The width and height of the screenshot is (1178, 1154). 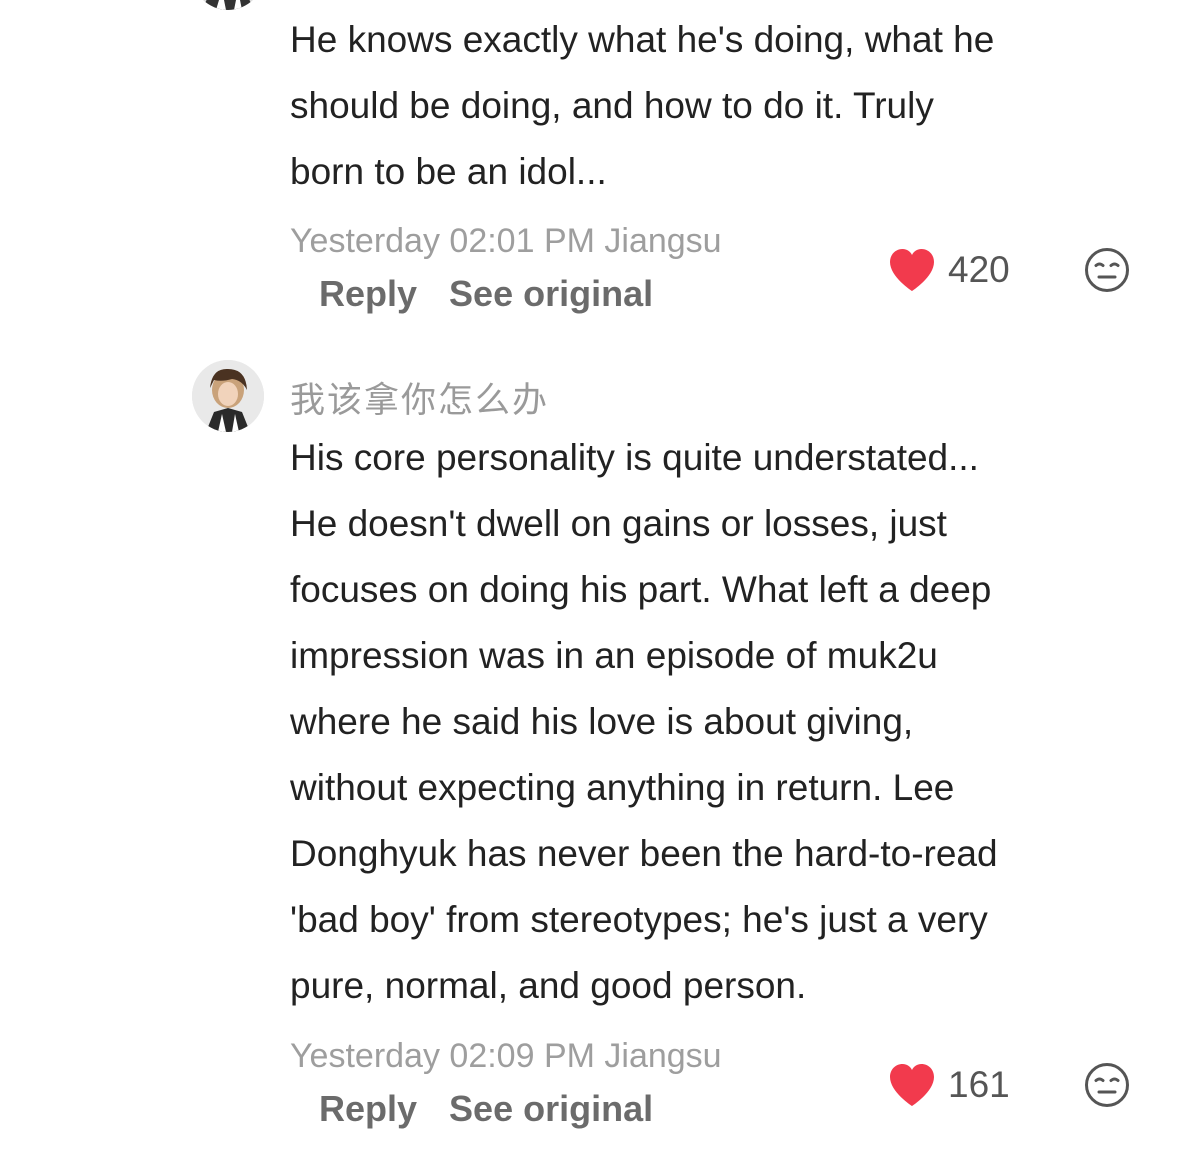 What do you see at coordinates (419, 397) in the screenshot?
I see `comment-username: 我该拿你怎么办` at bounding box center [419, 397].